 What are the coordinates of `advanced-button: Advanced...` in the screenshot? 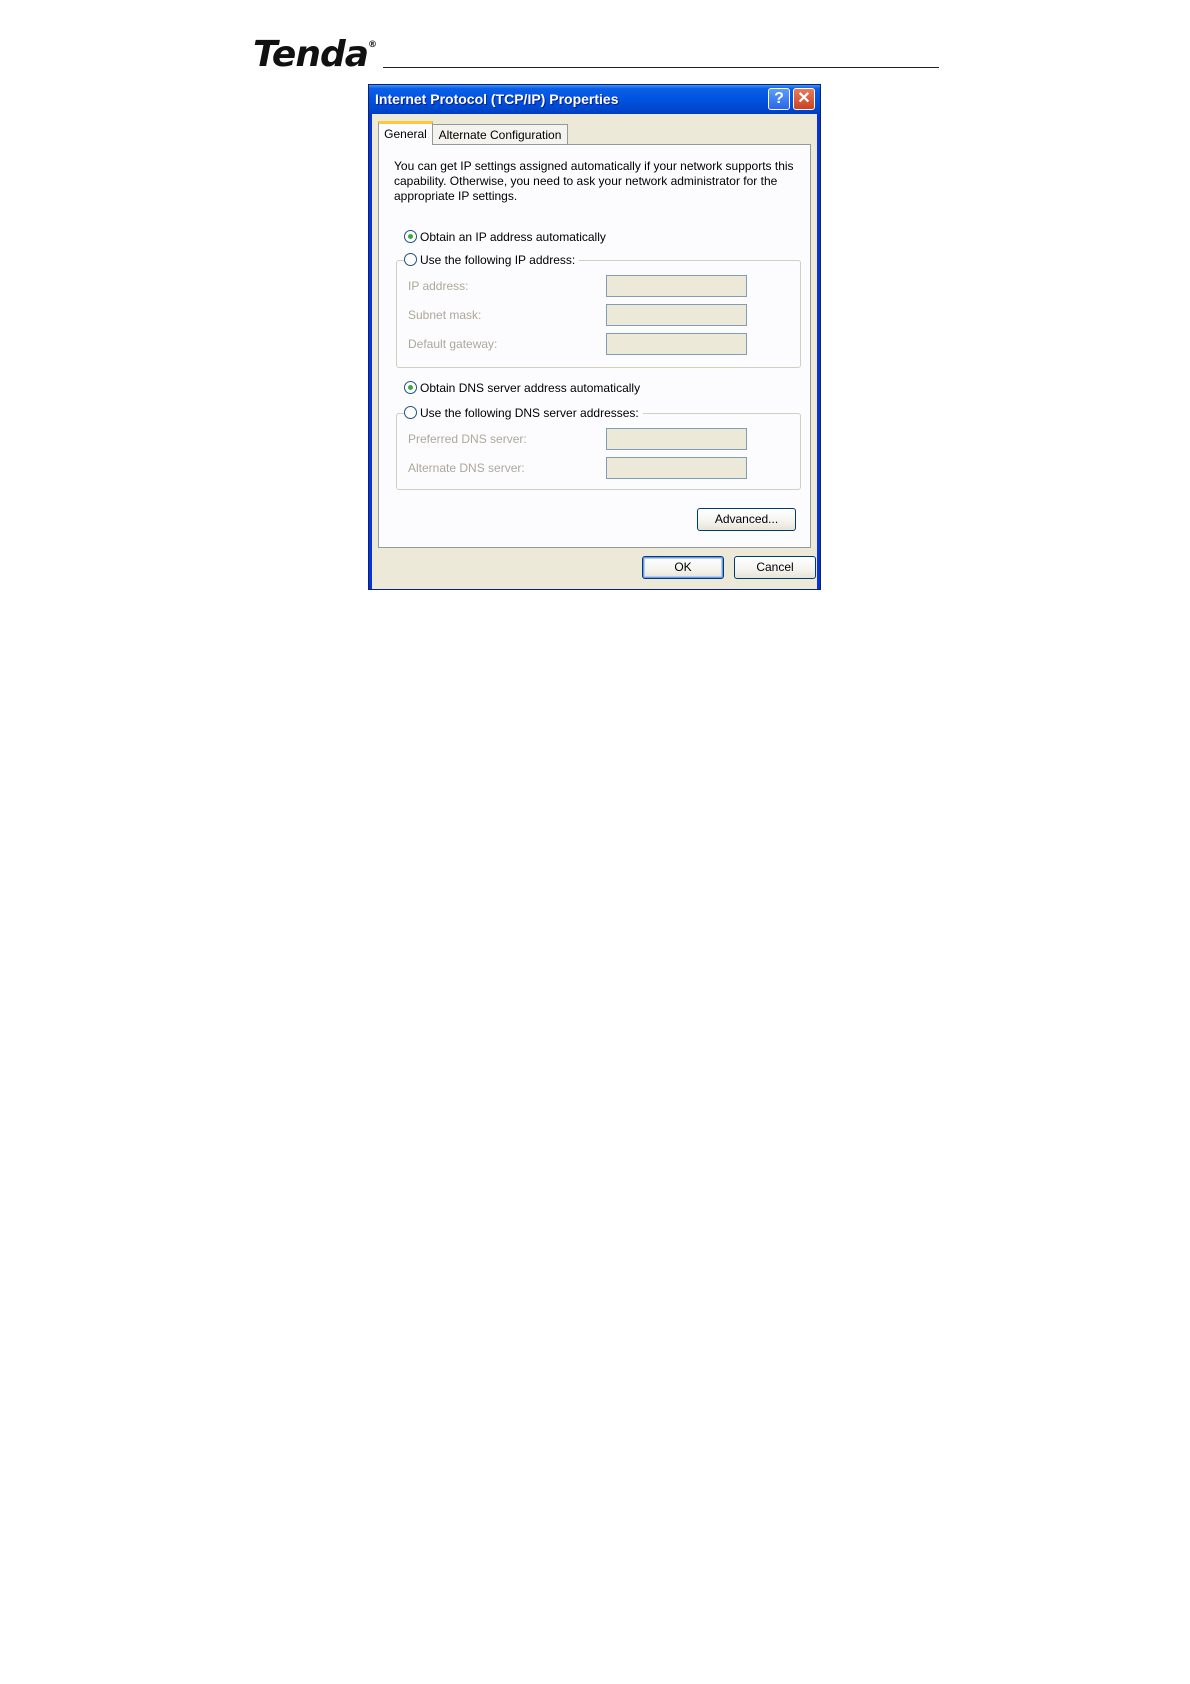 It's located at (746, 519).